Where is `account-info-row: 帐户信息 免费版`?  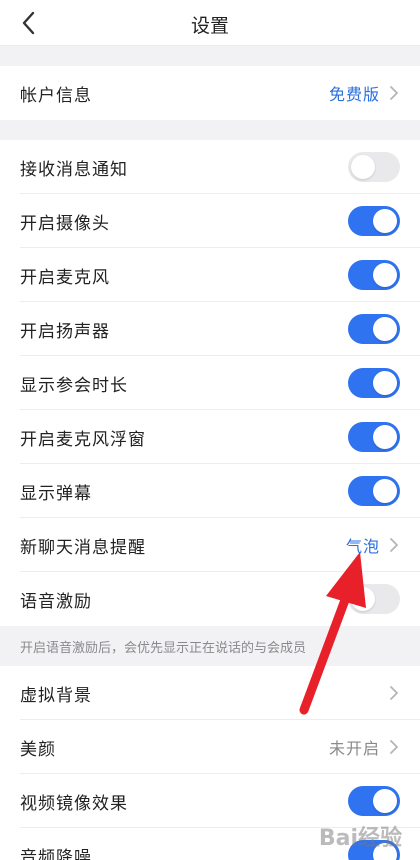
account-info-row: 帐户信息 免费版 is located at coordinates (210, 93).